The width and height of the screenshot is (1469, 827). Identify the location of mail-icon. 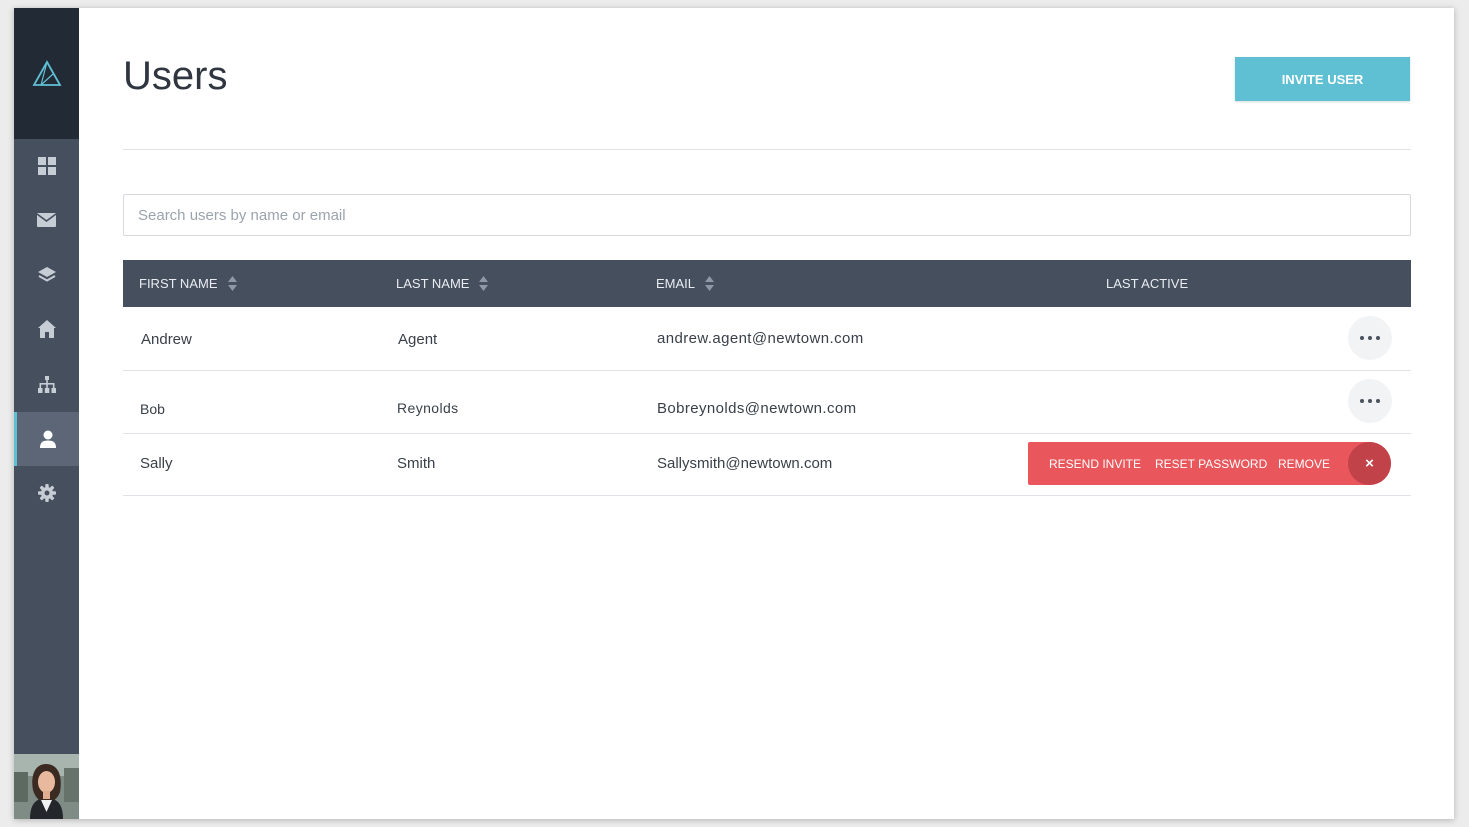
(46, 220).